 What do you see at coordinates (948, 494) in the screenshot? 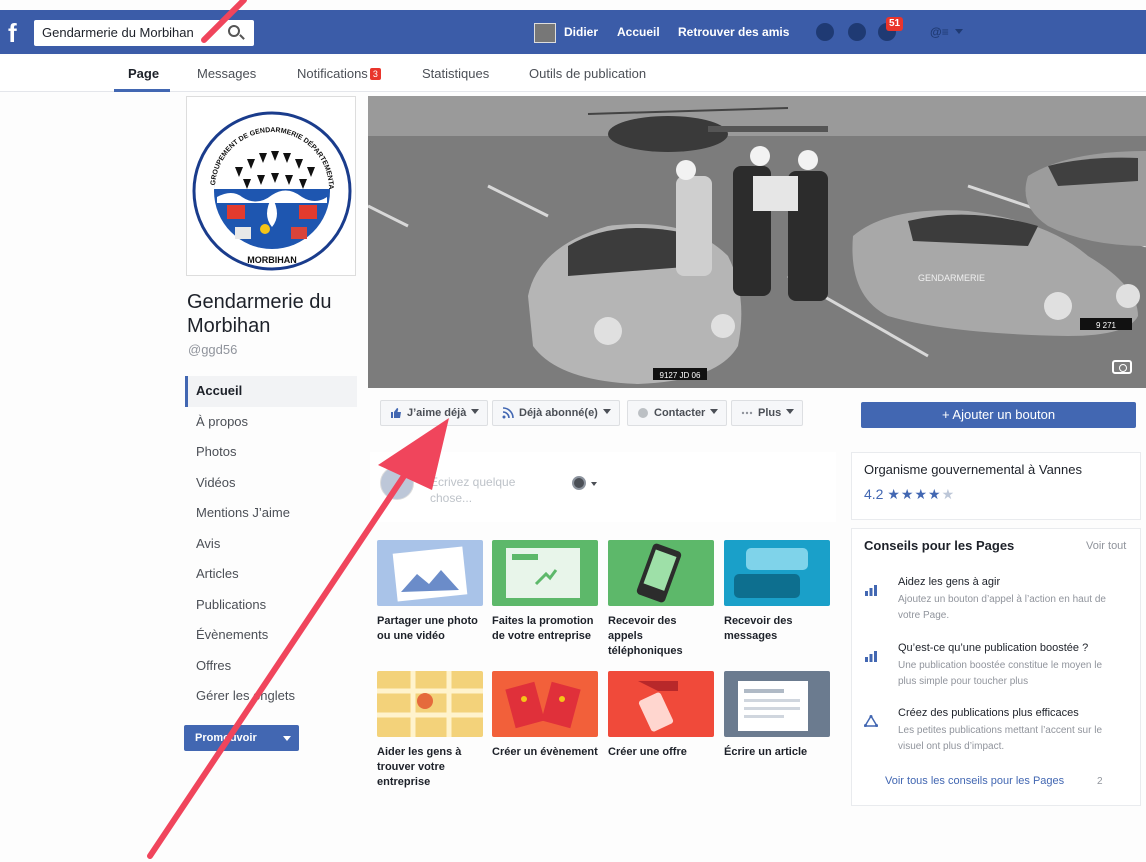
I see `rating-stars-empty: ★` at bounding box center [948, 494].